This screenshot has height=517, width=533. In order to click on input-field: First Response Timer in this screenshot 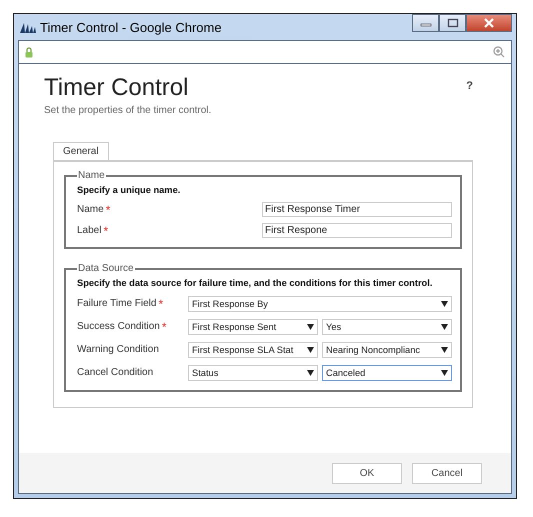, I will do `click(357, 209)`.